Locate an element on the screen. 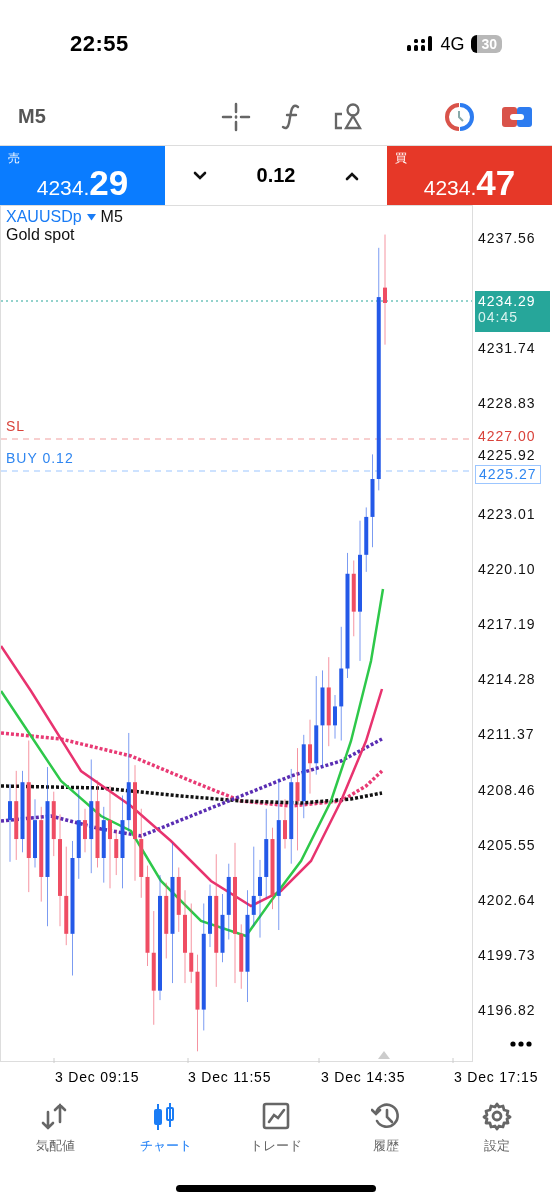 Image resolution: width=552 pixels, height=1200 pixels. time-tick: 3 Dec 09:15 is located at coordinates (98, 1077).